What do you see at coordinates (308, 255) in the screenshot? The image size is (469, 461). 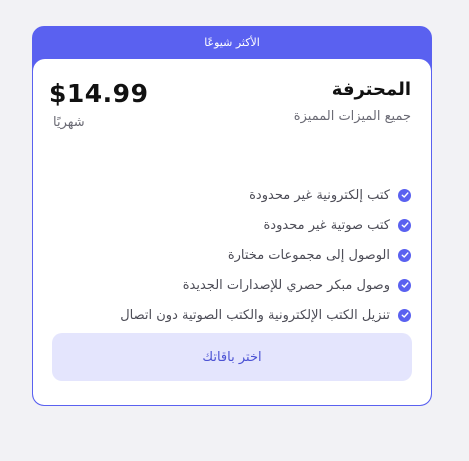 I see `feature-label: الوصول إلى مجموعات مختارة` at bounding box center [308, 255].